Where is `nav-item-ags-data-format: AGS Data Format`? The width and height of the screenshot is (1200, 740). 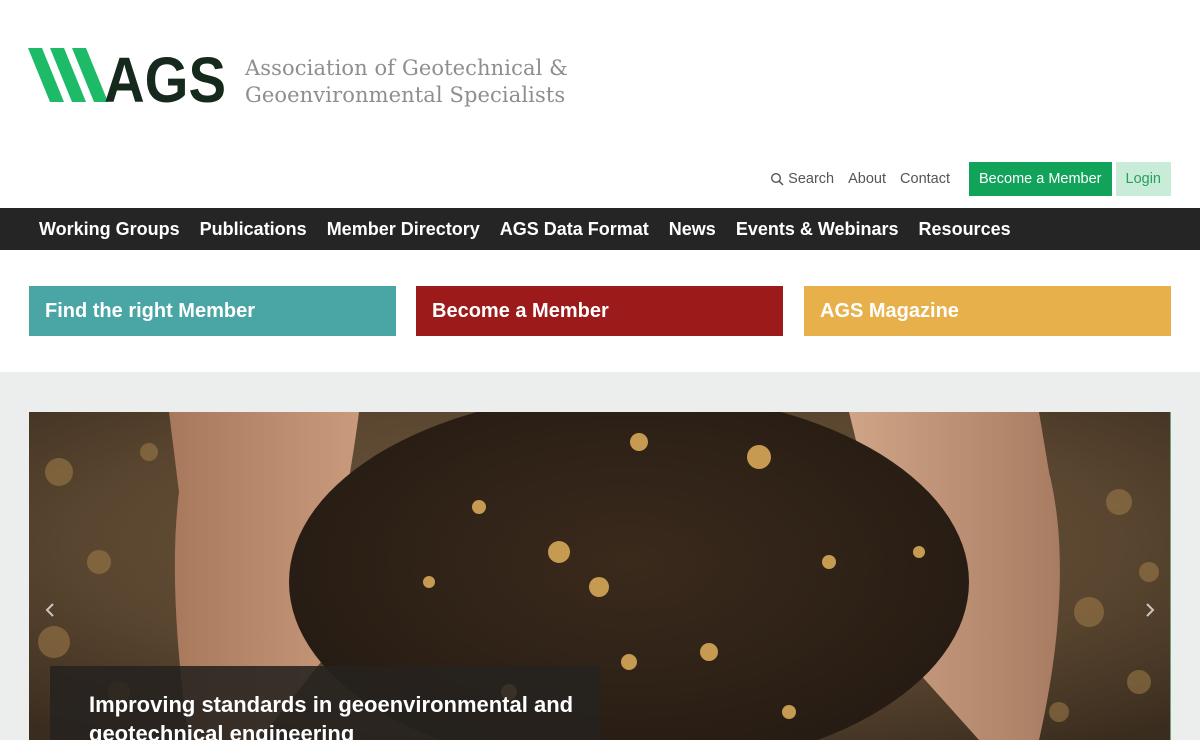
nav-item-ags-data-format: AGS Data Format is located at coordinates (574, 229).